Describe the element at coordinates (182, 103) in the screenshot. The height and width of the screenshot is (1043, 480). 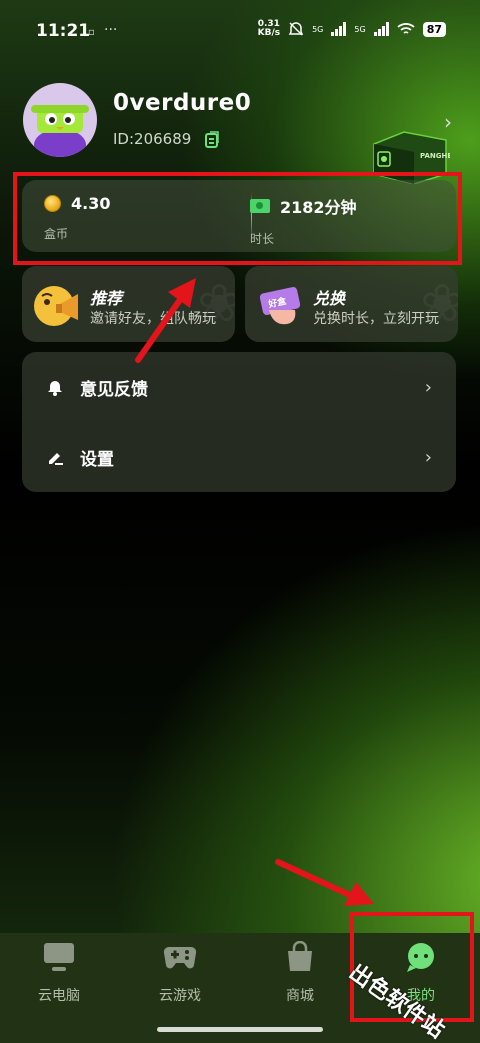
I see `username: 0verdure0` at that location.